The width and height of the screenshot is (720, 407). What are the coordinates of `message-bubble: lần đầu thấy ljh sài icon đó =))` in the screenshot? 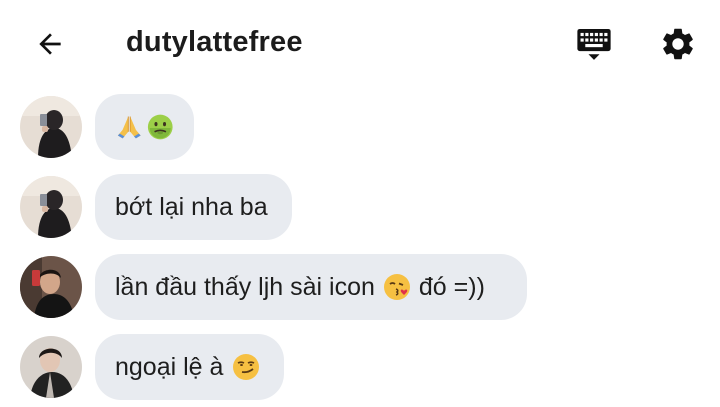 It's located at (311, 287).